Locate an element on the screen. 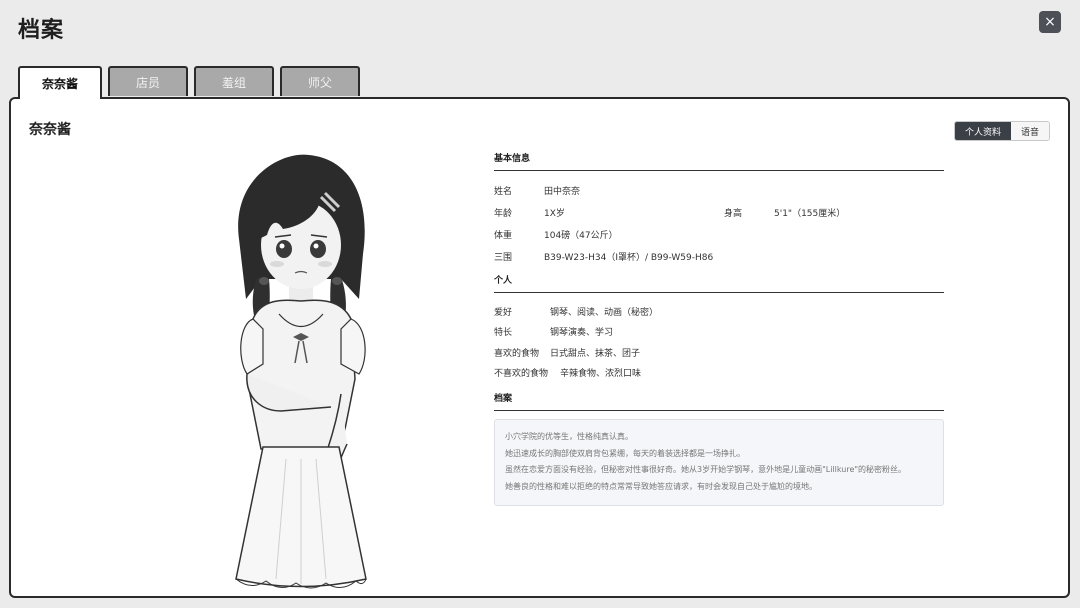 The height and width of the screenshot is (608, 1080). name-value: 田中奈奈 is located at coordinates (562, 191).